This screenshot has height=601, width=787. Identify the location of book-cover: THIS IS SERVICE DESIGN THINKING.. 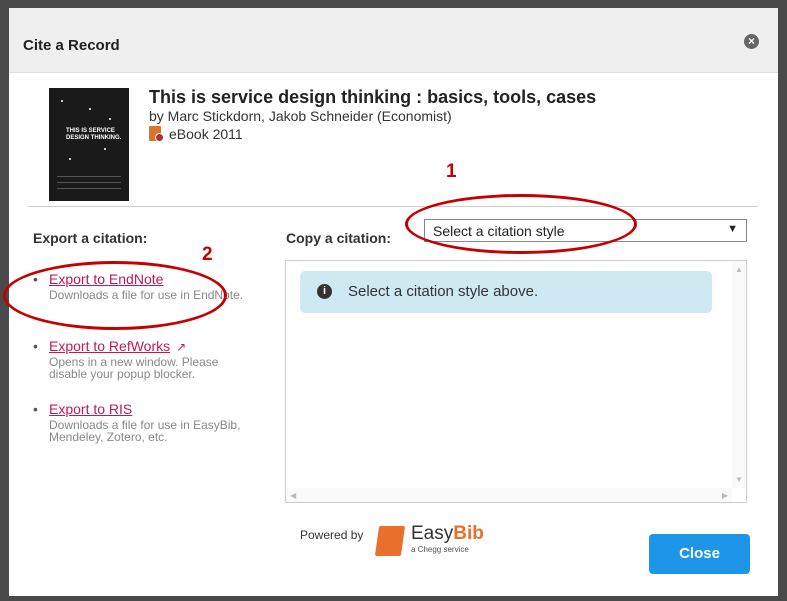
(89, 144).